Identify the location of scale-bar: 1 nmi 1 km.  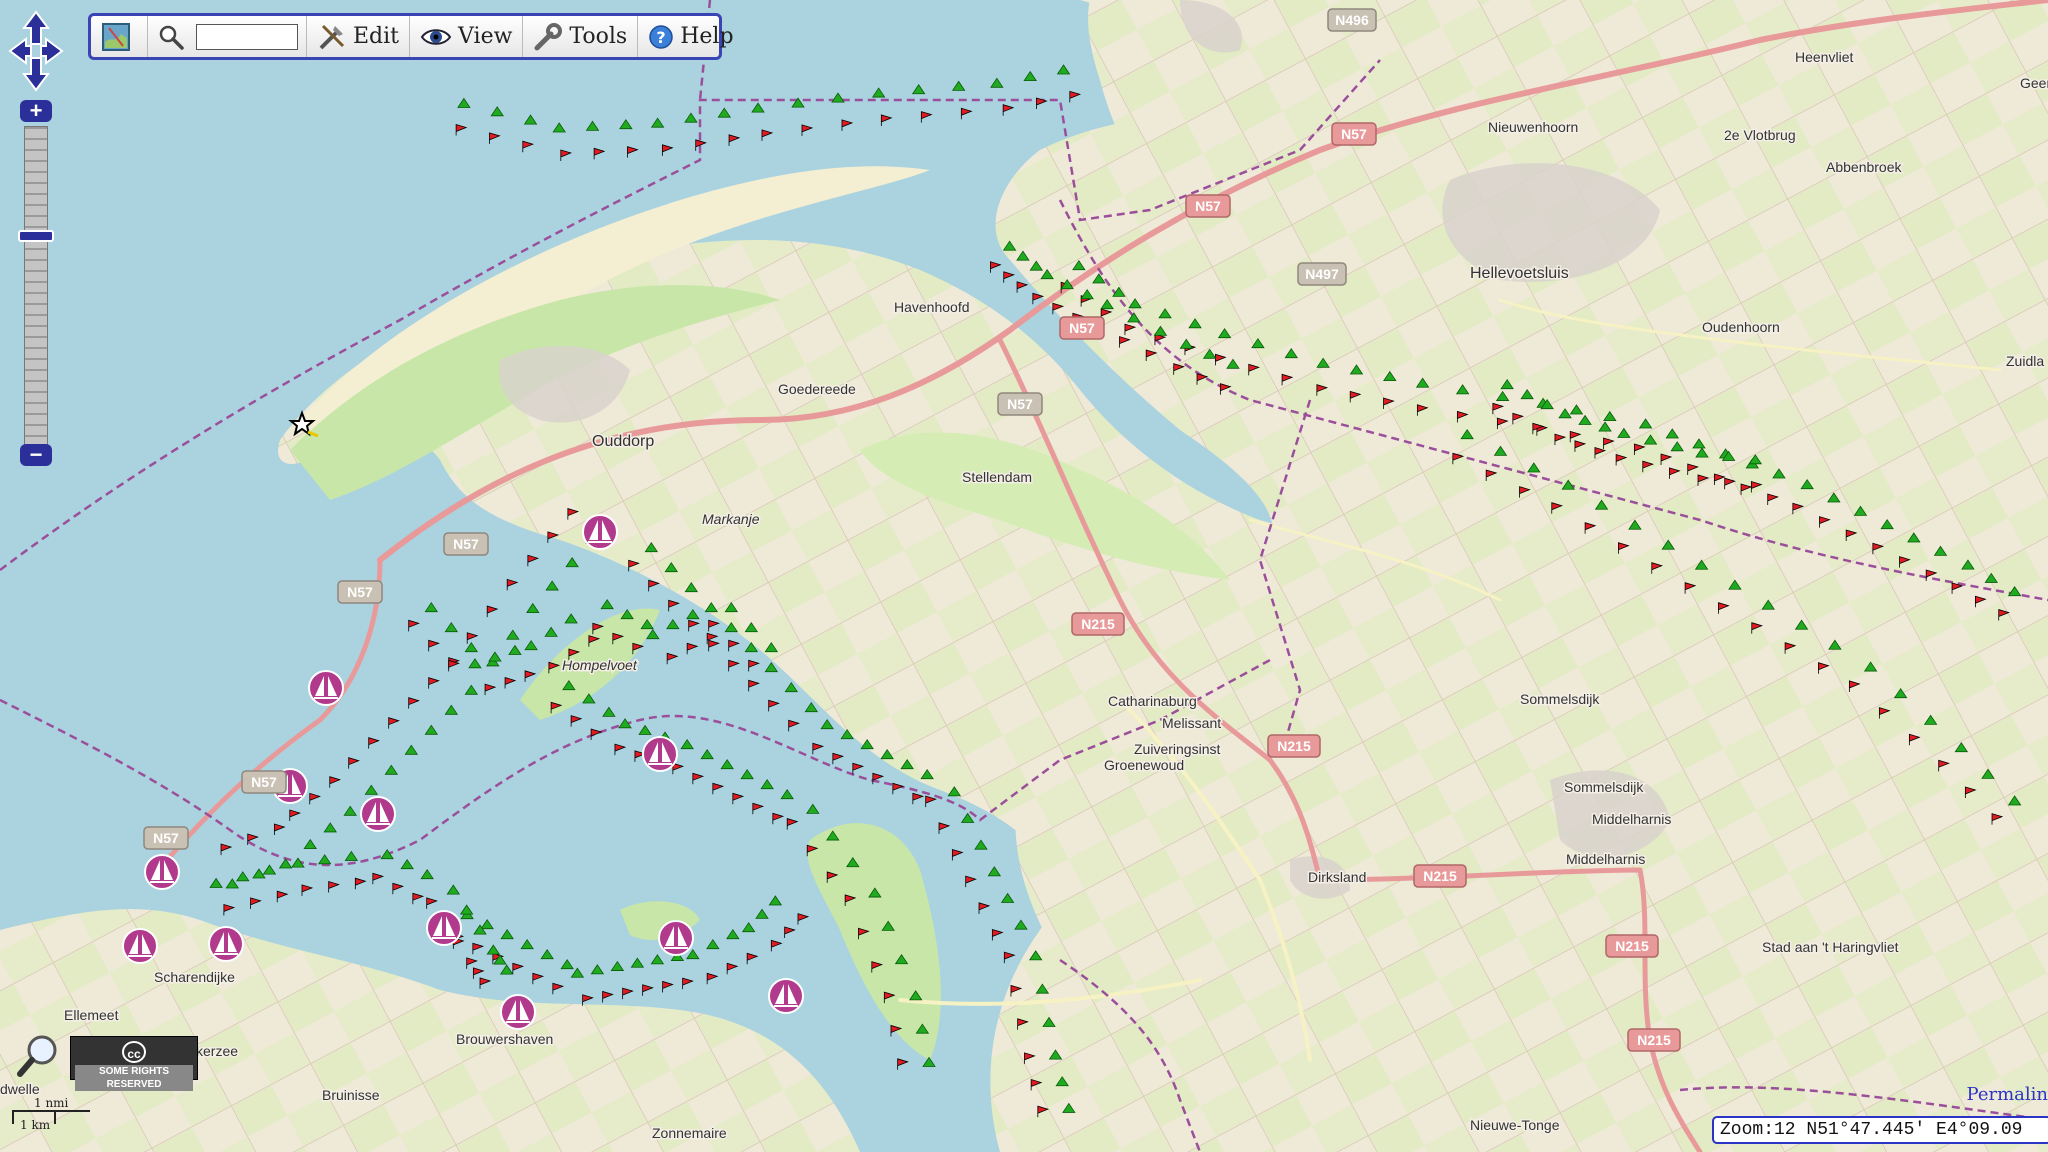
(52, 1115).